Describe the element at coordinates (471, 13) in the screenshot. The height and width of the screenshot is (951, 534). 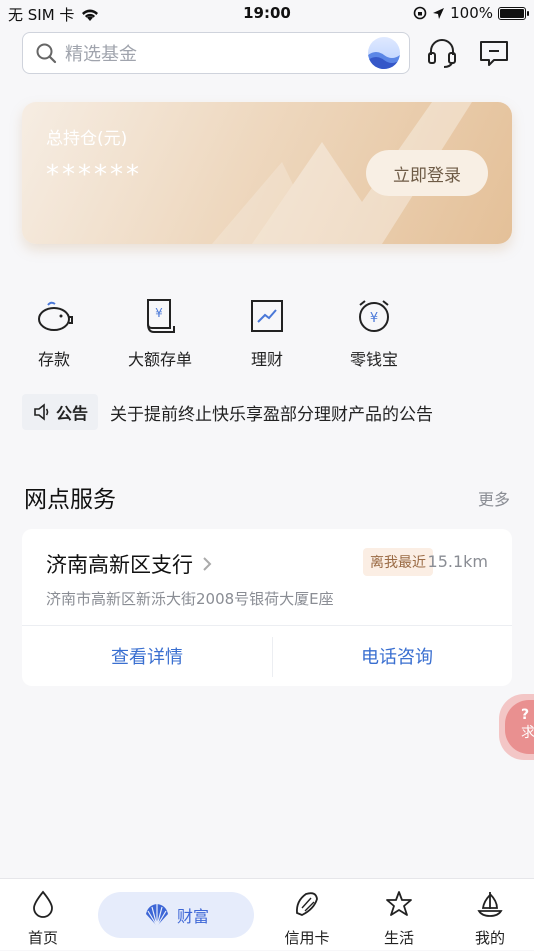
I see `battery-percent: 100%` at that location.